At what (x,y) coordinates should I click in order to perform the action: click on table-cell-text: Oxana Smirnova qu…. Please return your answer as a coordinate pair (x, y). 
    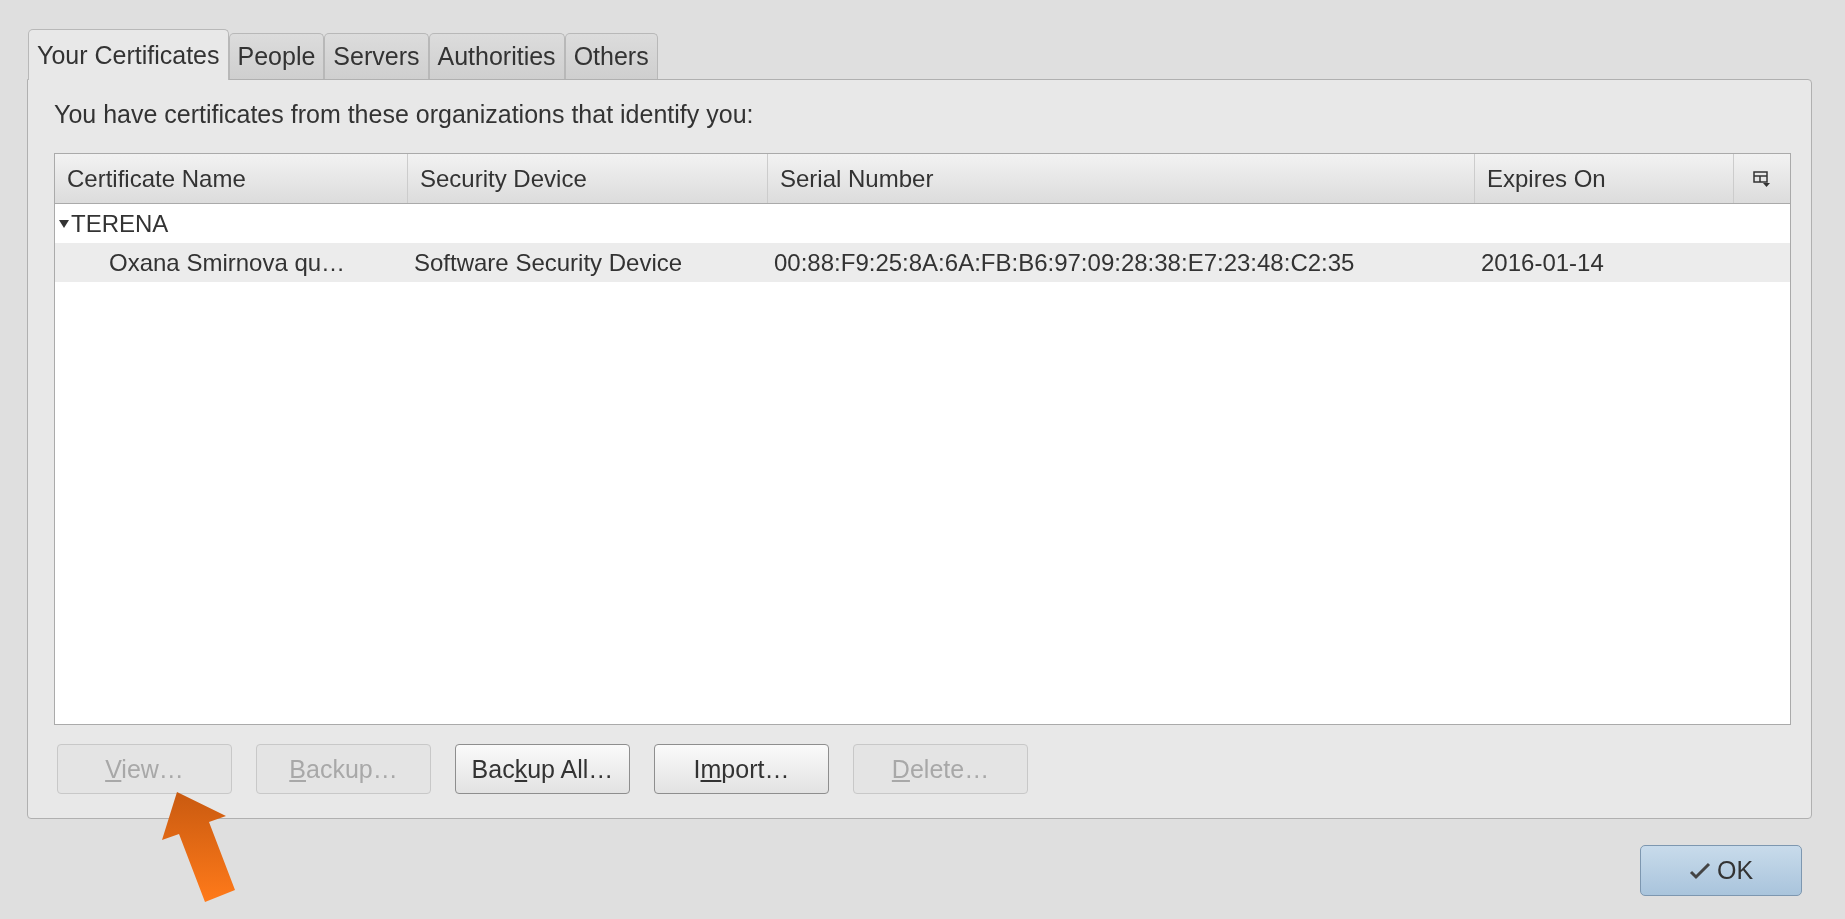
    Looking at the image, I should click on (227, 262).